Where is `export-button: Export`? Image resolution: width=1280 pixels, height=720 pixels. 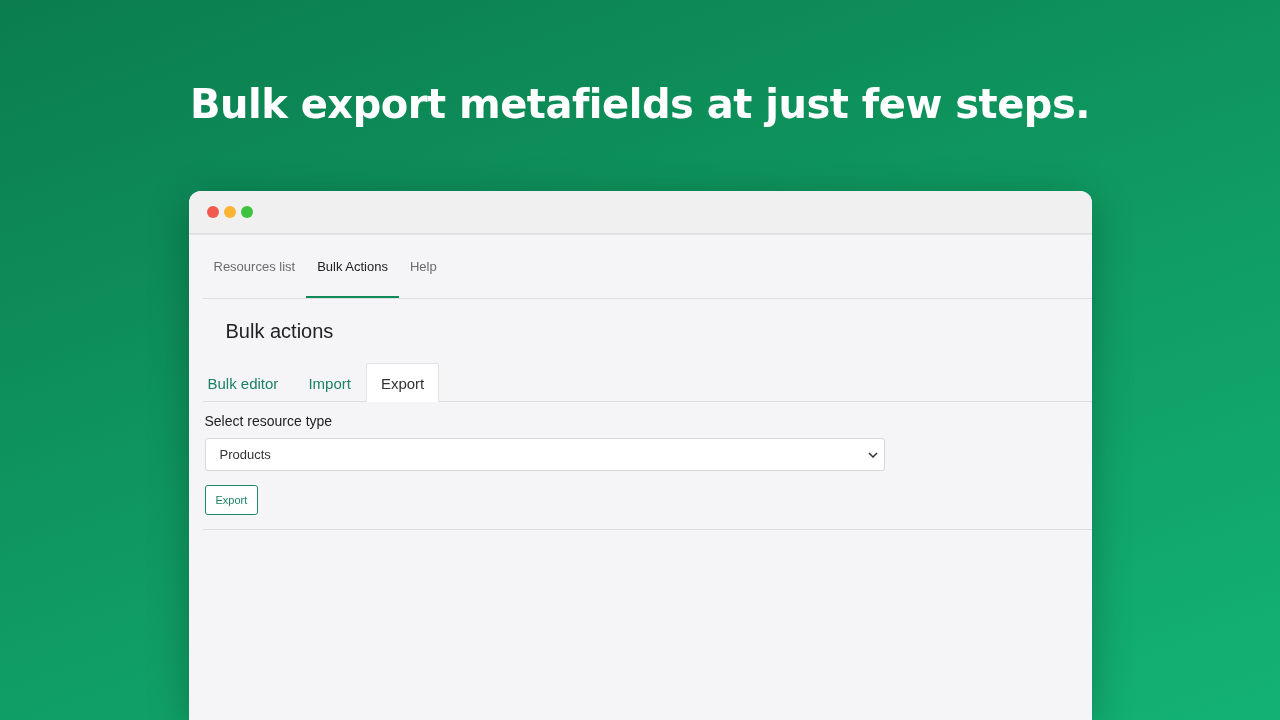 export-button: Export is located at coordinates (231, 500).